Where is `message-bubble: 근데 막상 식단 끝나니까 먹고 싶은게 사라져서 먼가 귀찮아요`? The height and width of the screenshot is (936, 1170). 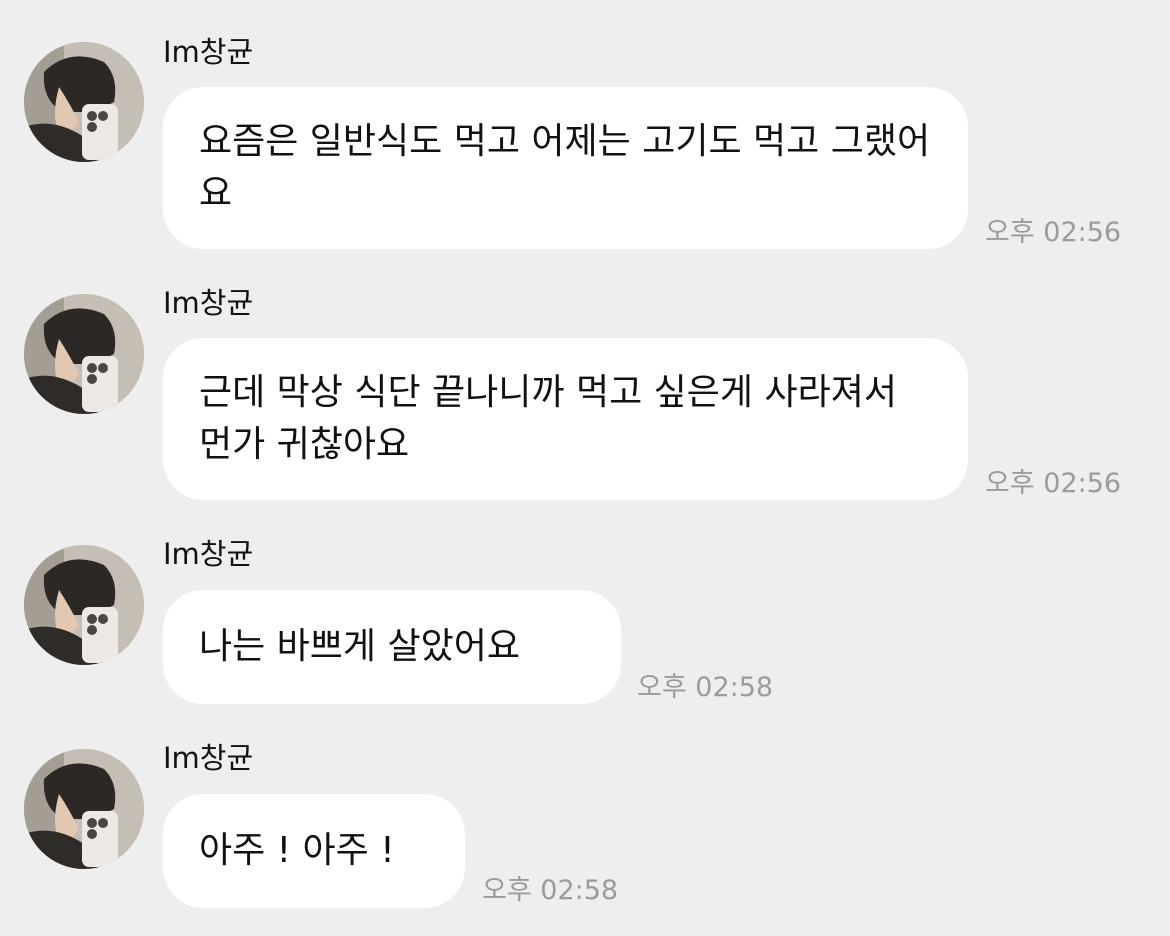 message-bubble: 근데 막상 식단 끝나니까 먹고 싶은게 사라져서 먼가 귀찮아요 is located at coordinates (565, 419).